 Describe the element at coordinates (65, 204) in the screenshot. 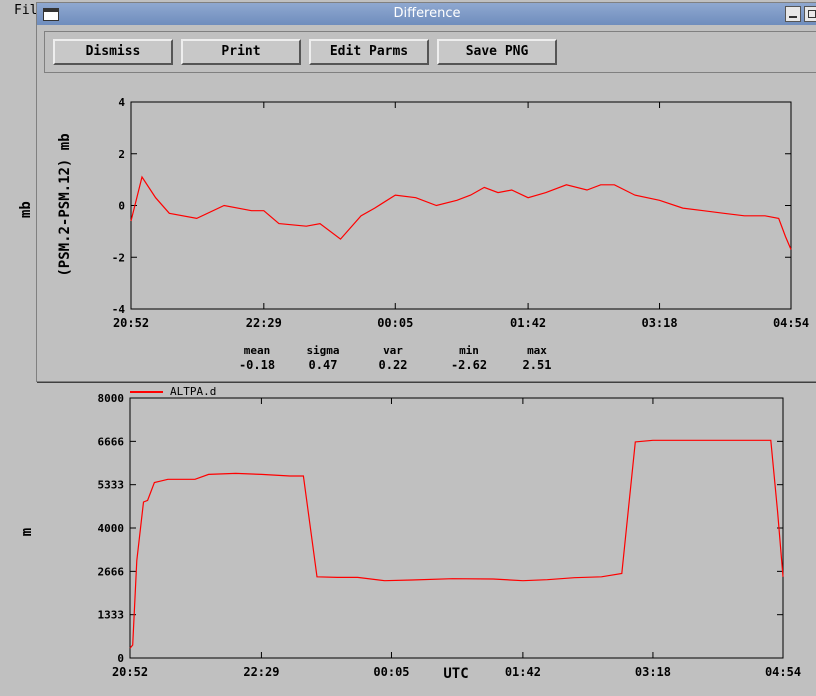

I see `difference-ylabel: (PSM.2-PSM.12) mb` at that location.